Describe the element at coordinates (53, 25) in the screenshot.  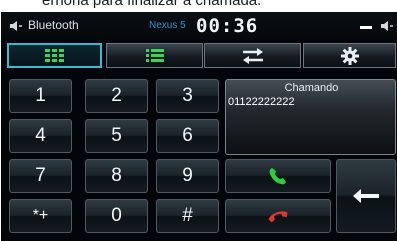
I see `app-title: Bluetooth` at that location.